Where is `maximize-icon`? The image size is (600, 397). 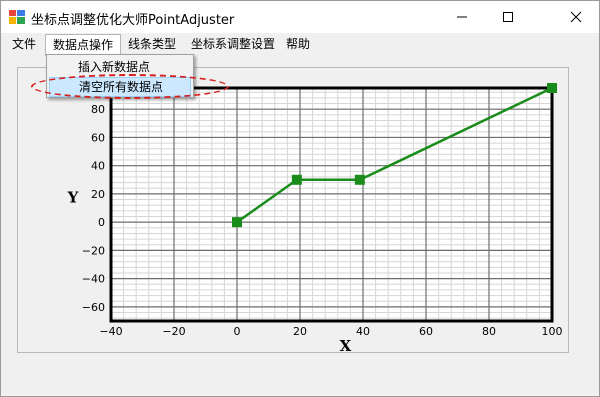
maximize-icon is located at coordinates (508, 17).